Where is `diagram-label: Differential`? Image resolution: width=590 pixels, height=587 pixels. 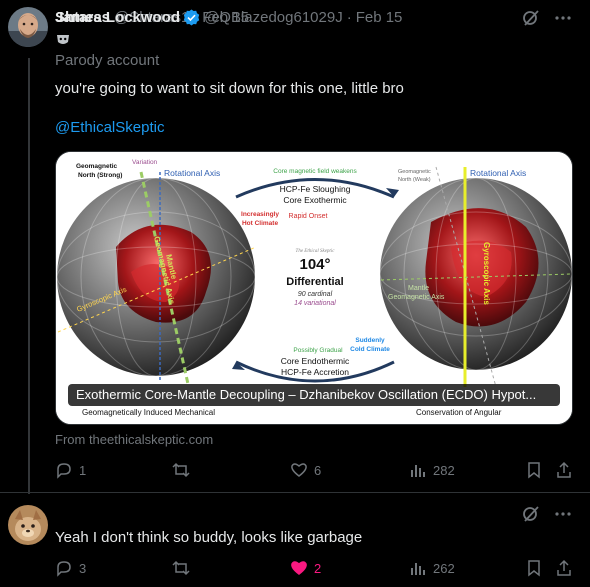
diagram-label: Differential is located at coordinates (314, 282).